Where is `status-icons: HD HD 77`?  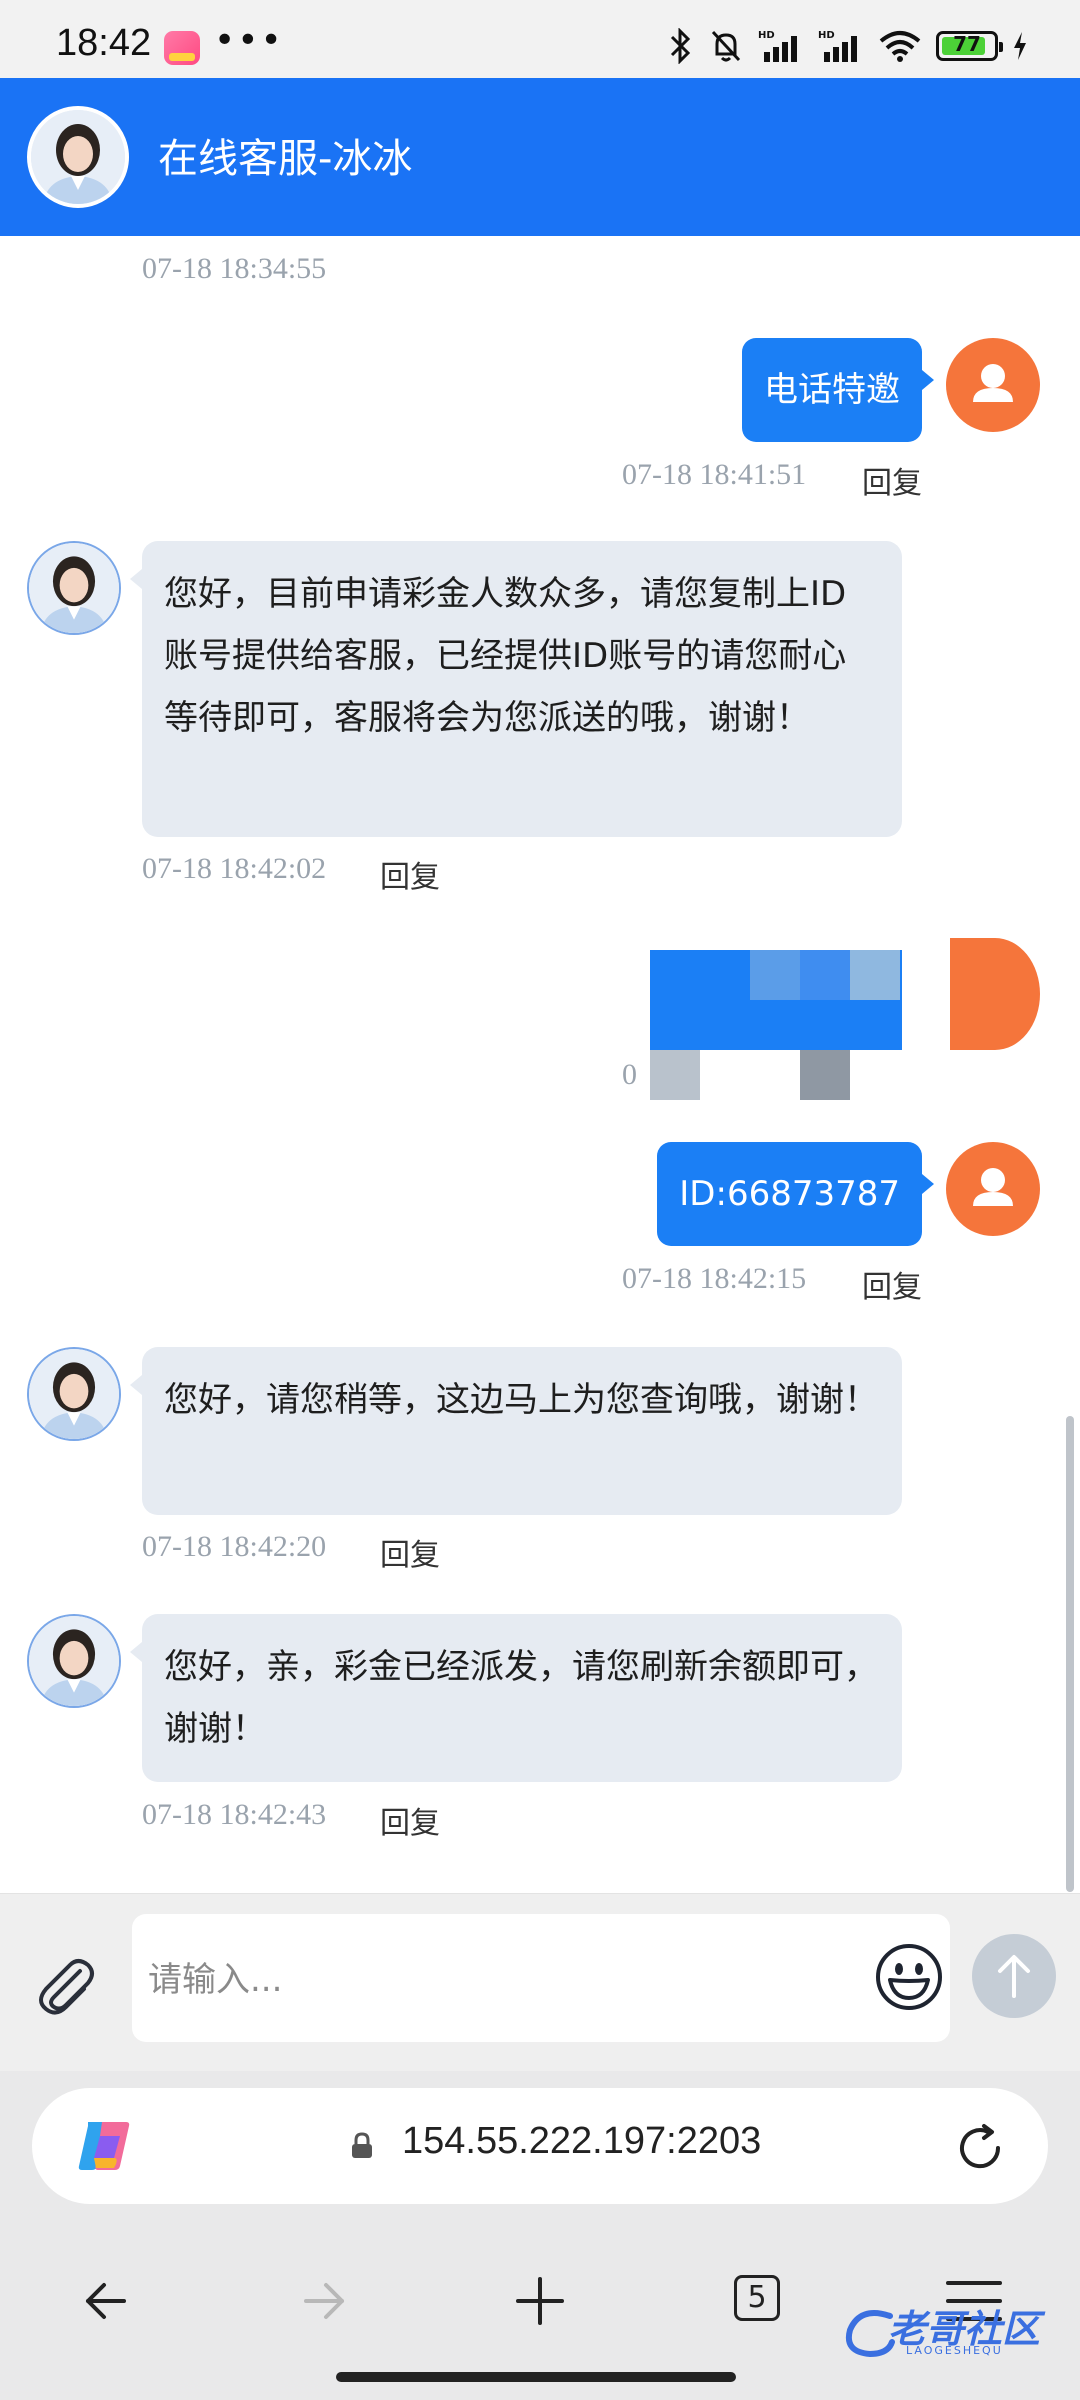 status-icons: HD HD 77 is located at coordinates (848, 46).